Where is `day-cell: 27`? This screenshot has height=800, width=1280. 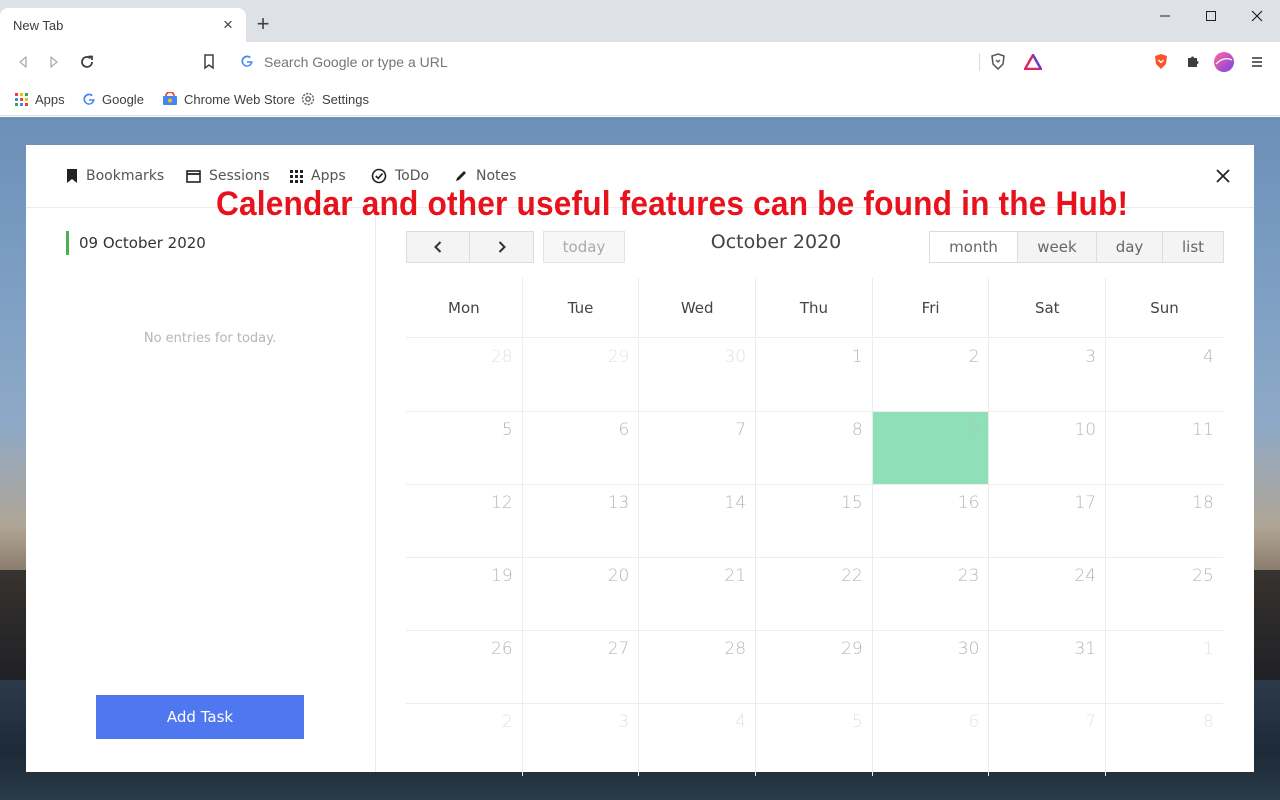 day-cell: 27 is located at coordinates (581, 667).